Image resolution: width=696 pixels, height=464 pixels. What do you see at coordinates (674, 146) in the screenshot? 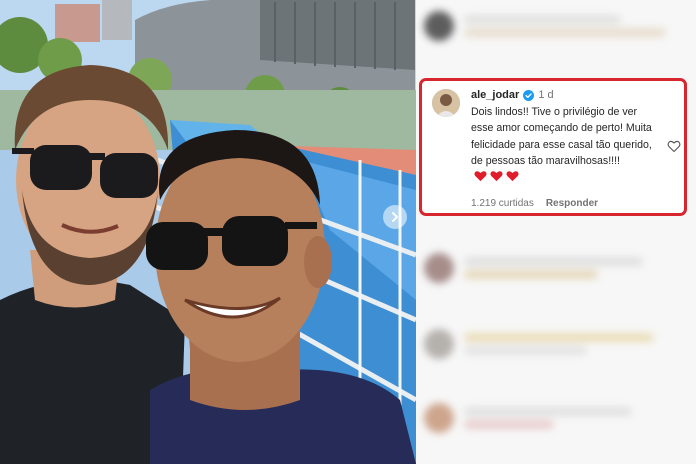
I see `heart-outline-icon` at bounding box center [674, 146].